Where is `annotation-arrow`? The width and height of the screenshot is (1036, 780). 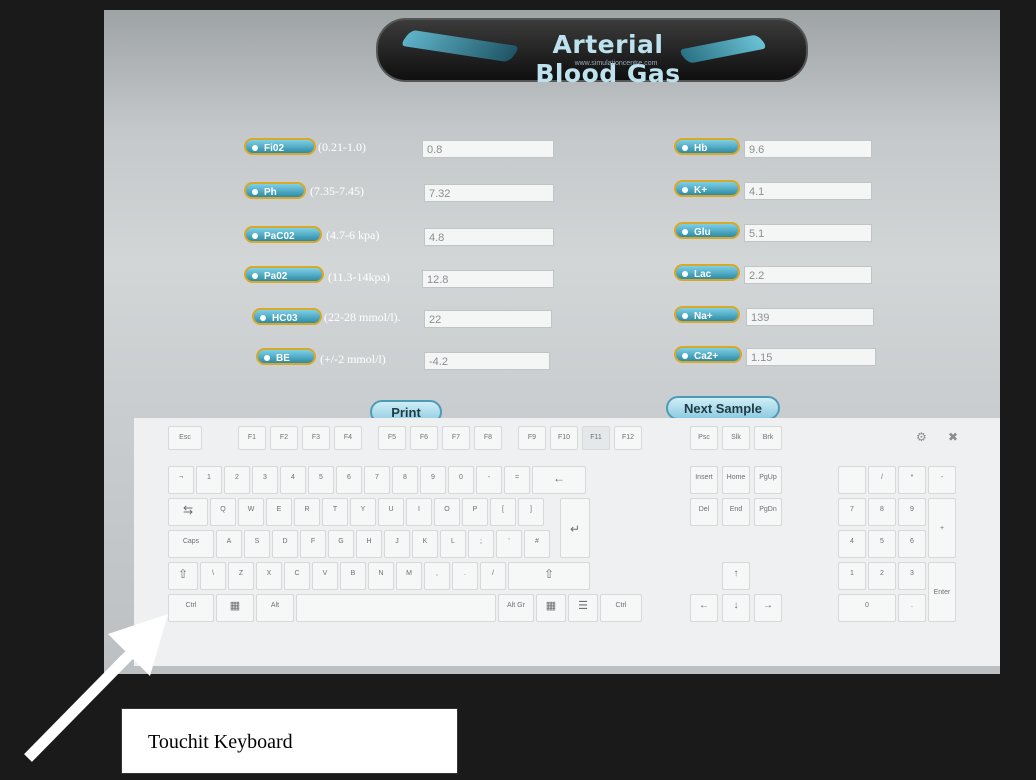
annotation-arrow is located at coordinates (96, 688).